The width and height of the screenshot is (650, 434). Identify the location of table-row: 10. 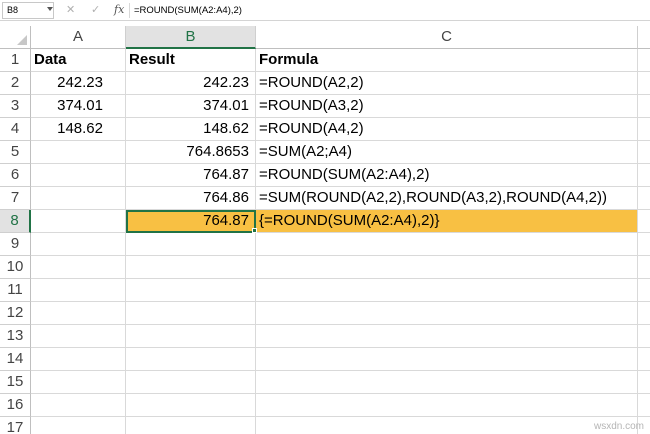
(325, 267).